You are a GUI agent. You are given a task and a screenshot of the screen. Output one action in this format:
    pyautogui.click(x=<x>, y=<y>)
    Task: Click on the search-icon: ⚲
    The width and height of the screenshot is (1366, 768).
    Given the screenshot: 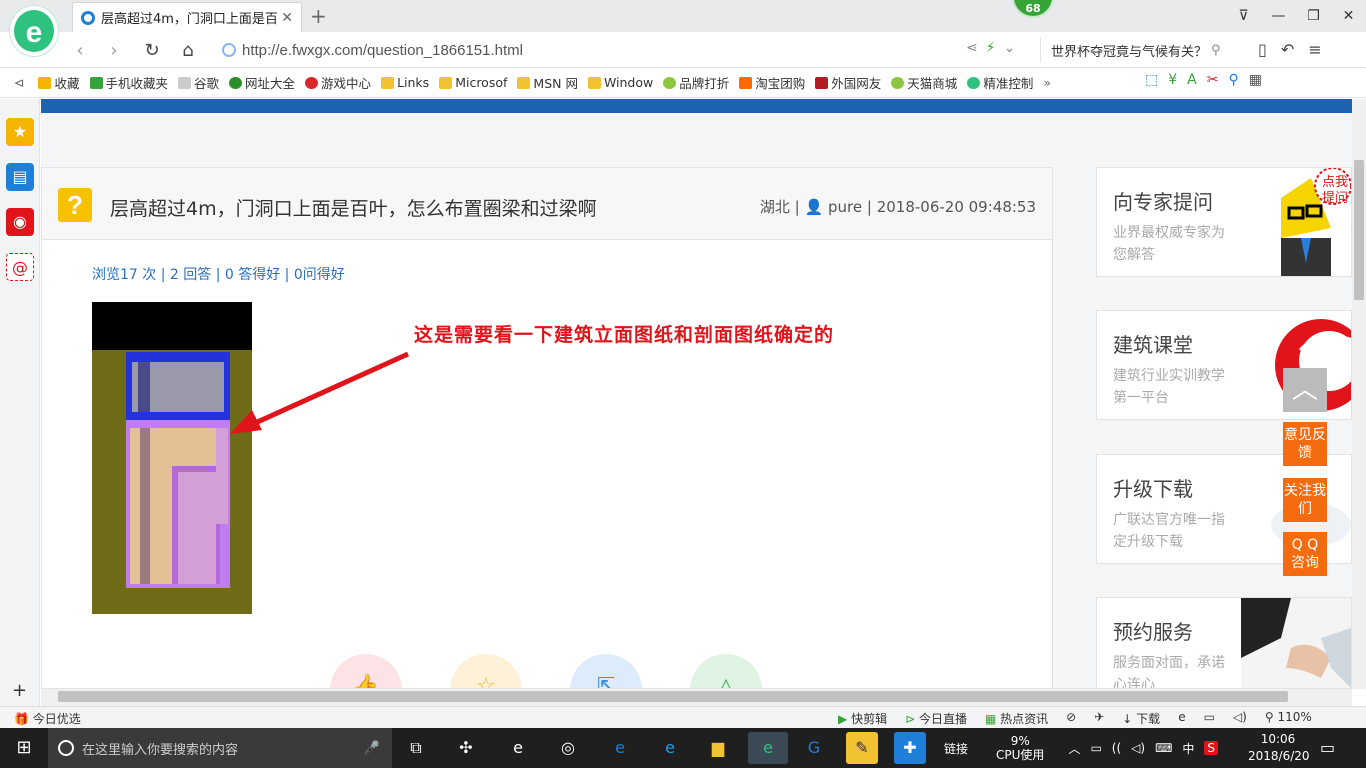 What is the action you would take?
    pyautogui.click(x=1216, y=50)
    